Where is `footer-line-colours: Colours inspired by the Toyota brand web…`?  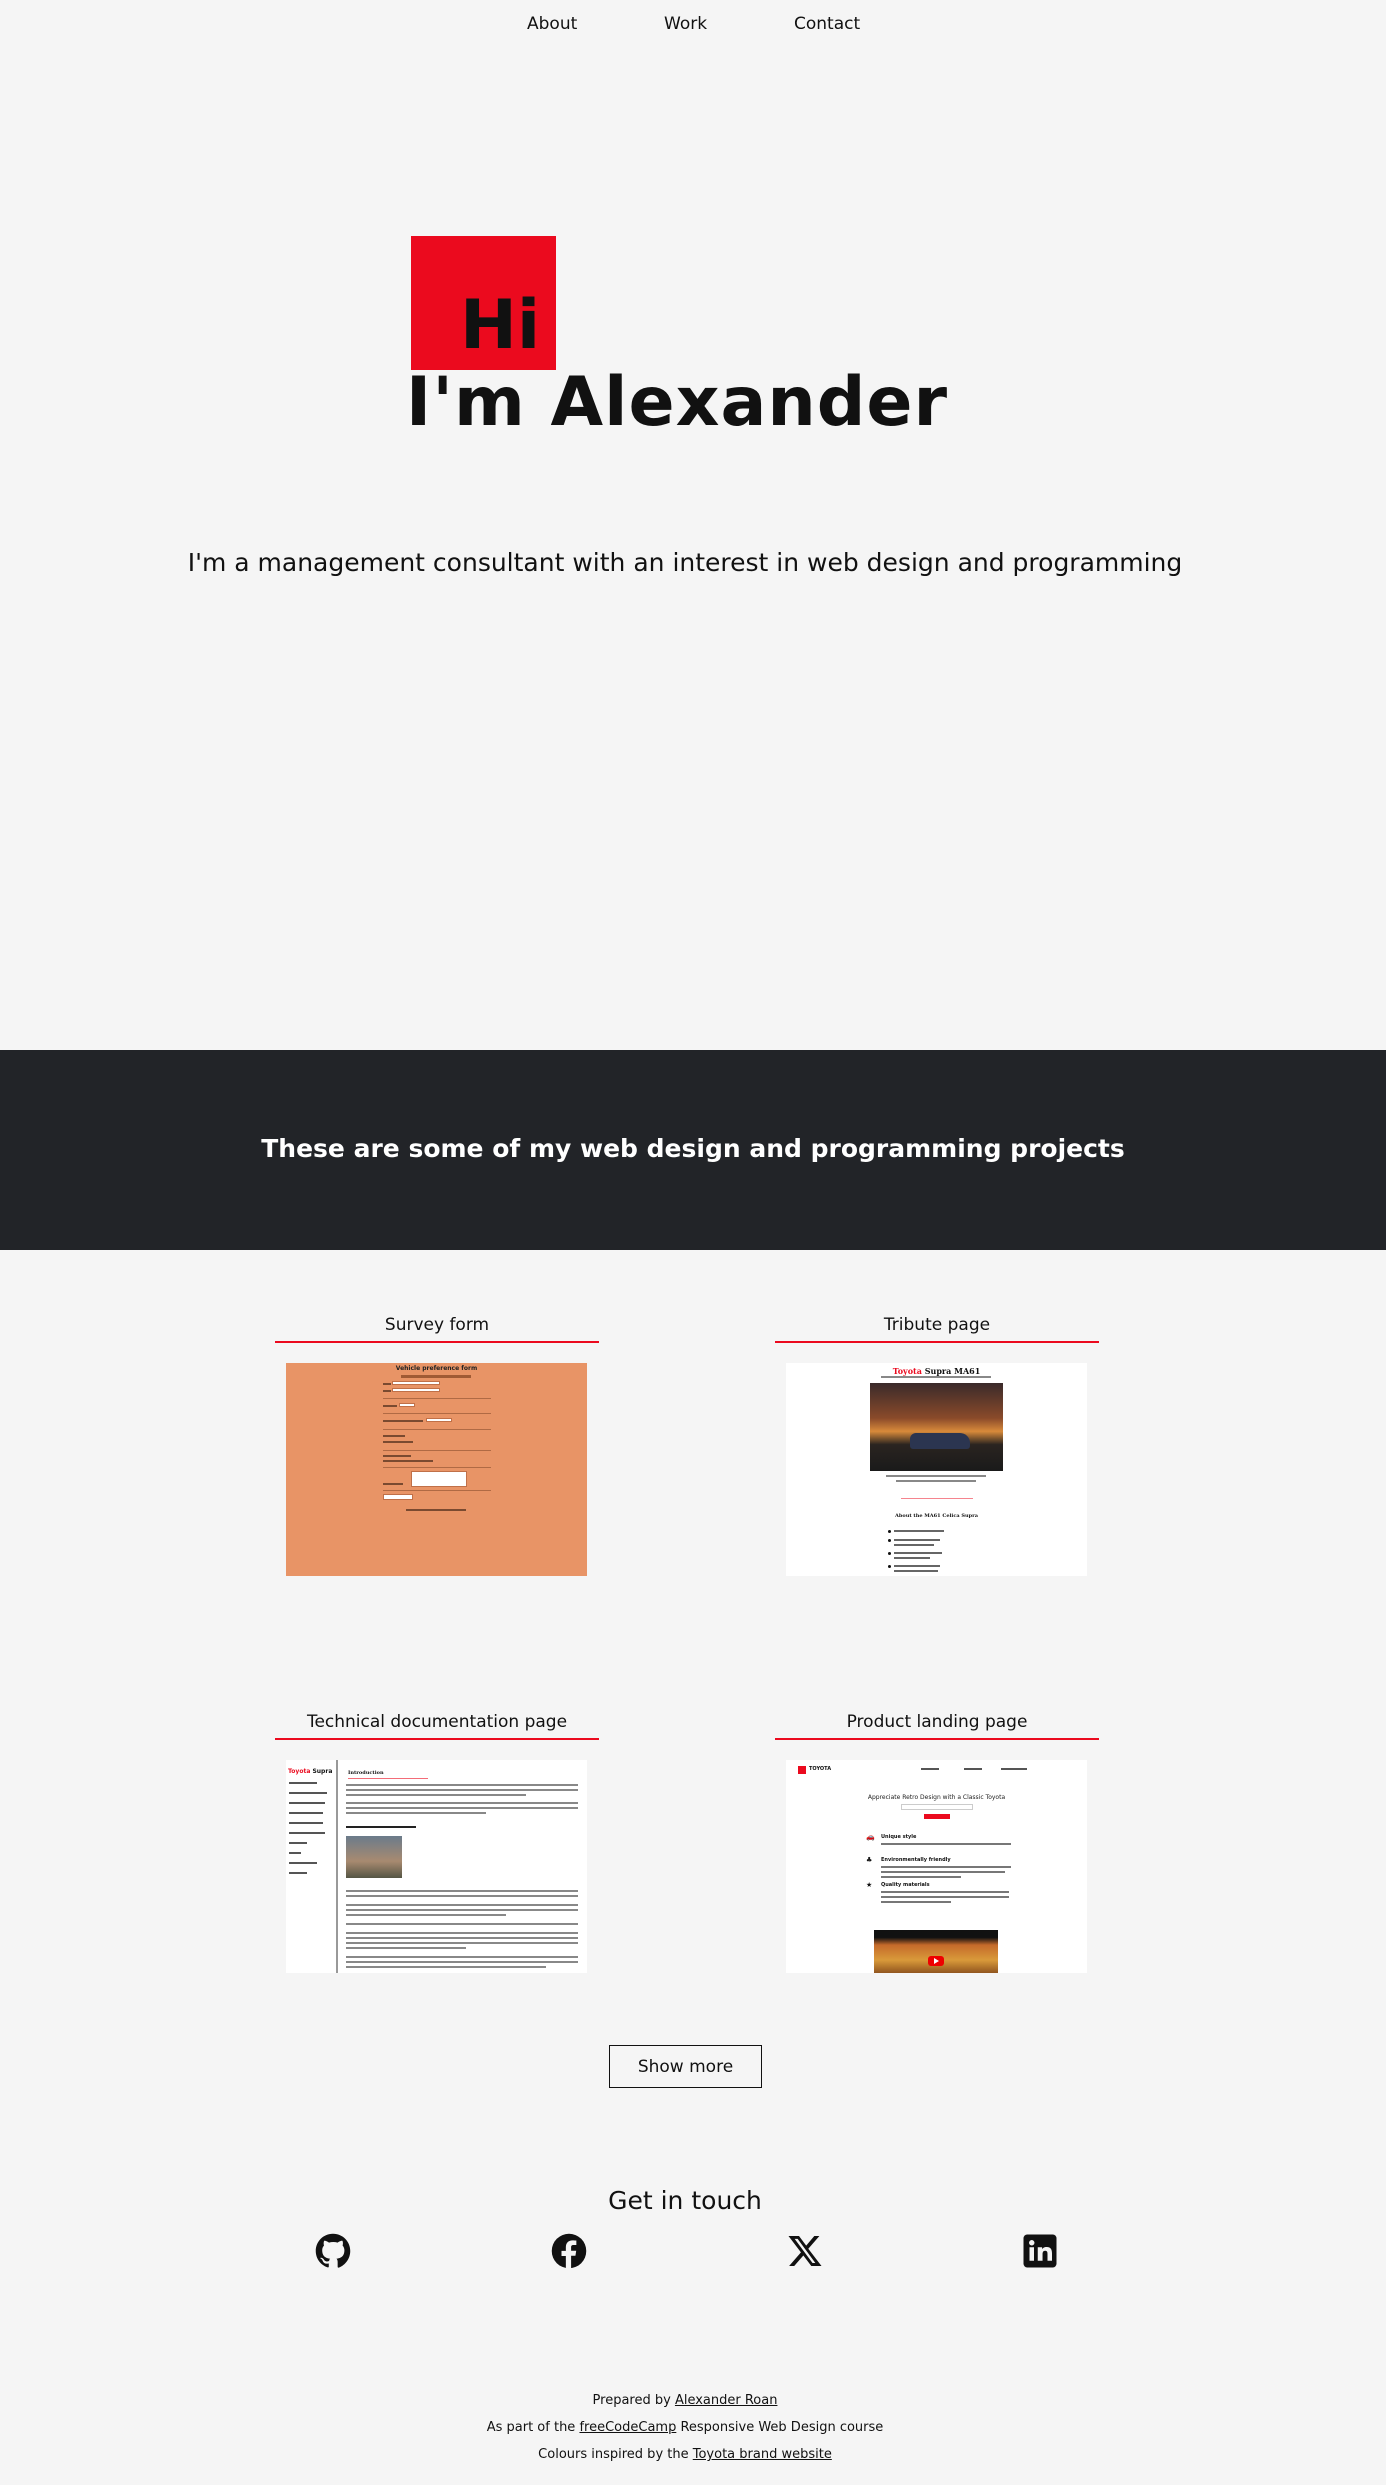 footer-line-colours: Colours inspired by the Toyota brand web… is located at coordinates (685, 2454).